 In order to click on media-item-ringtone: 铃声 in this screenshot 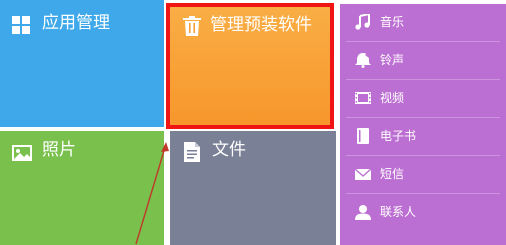, I will do `click(423, 60)`.